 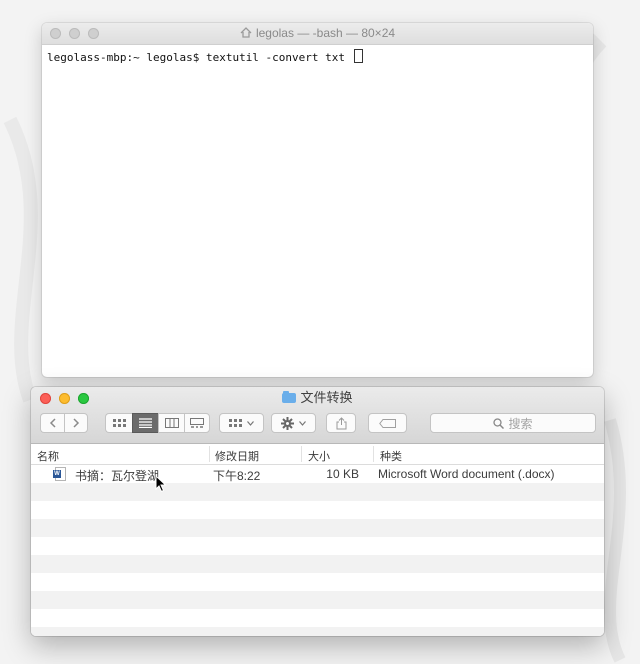 I want to click on home-icon, so click(x=246, y=34).